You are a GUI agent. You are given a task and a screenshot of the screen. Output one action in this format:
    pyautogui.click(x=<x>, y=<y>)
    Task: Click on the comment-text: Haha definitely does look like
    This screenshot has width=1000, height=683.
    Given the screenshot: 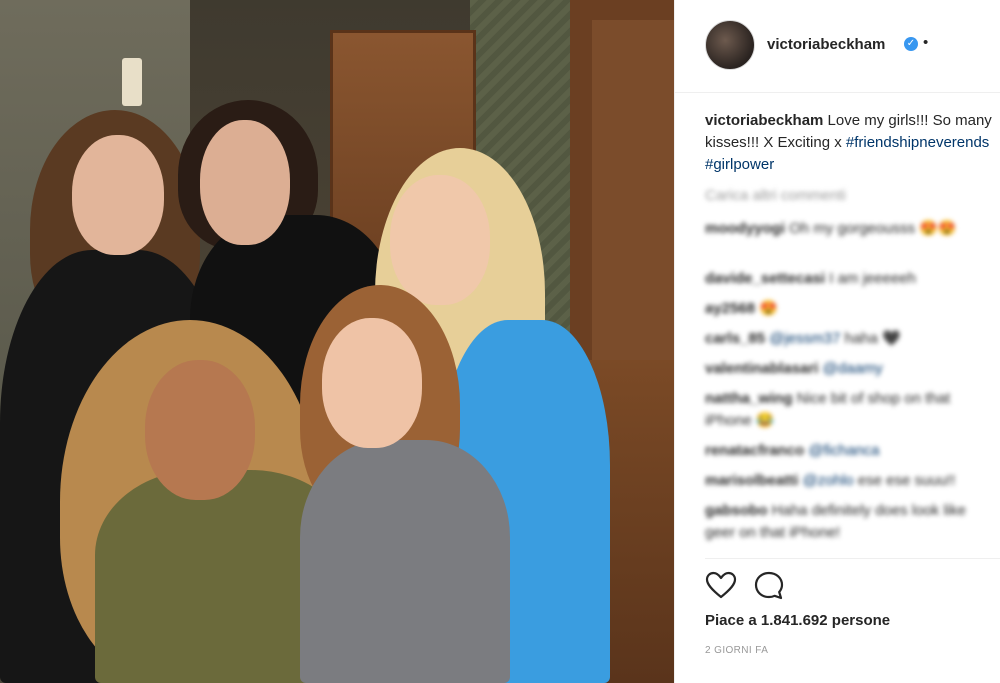 What is the action you would take?
    pyautogui.click(x=866, y=510)
    